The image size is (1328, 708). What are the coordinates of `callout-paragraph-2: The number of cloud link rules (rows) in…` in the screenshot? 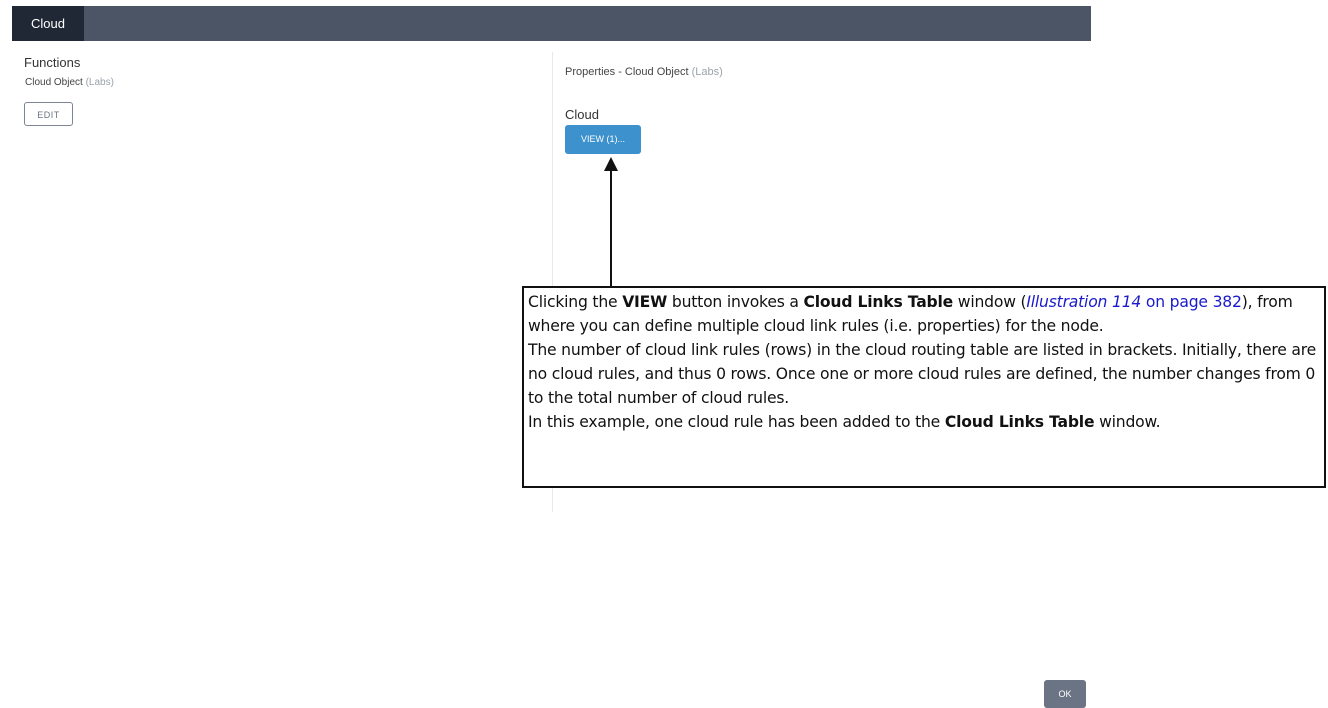 It's located at (922, 374).